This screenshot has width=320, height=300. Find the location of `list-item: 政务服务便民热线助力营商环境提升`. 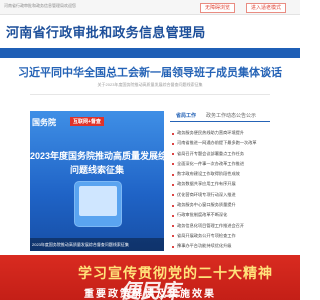

list-item: 政务服务便民热线助力营商环境提升 is located at coordinates (221, 133).